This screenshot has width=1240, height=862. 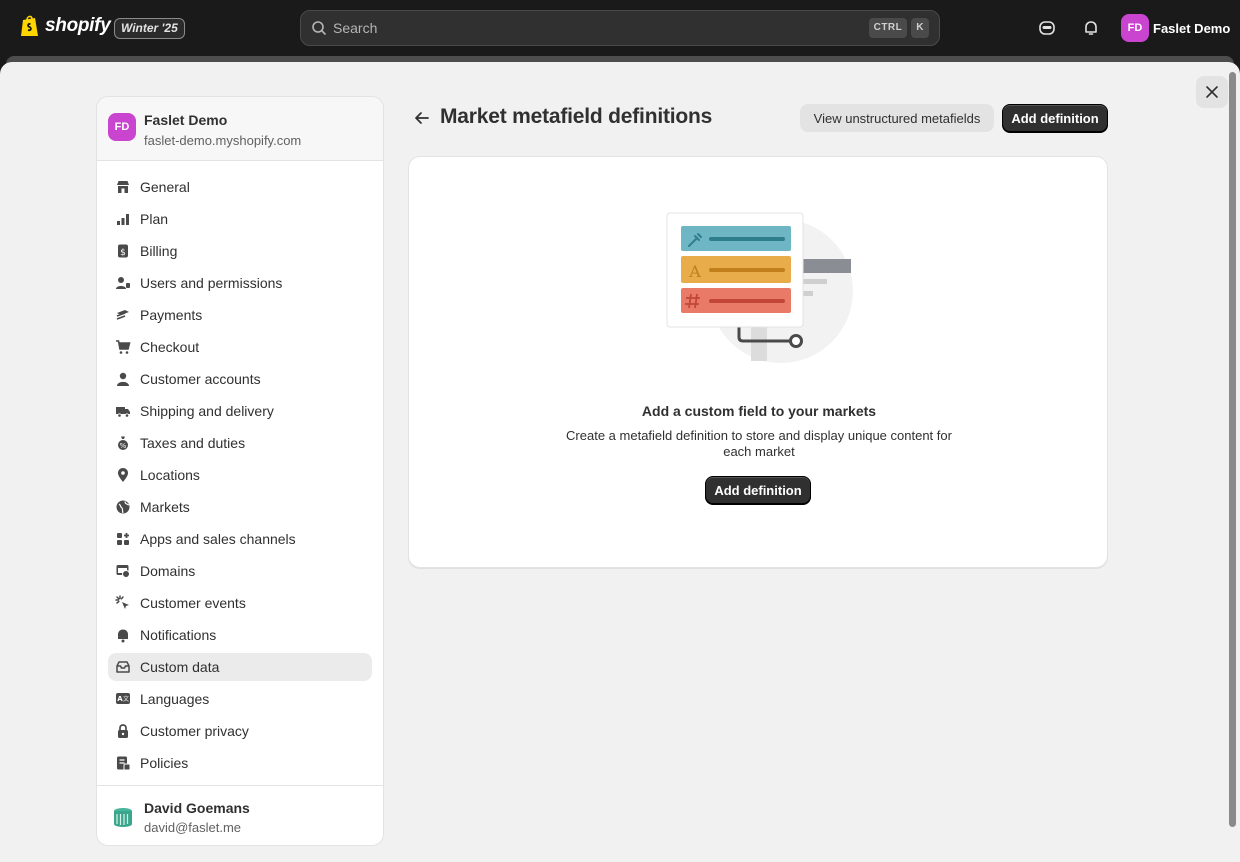 What do you see at coordinates (240, 571) in the screenshot?
I see `sidebar-item-domains: Domains` at bounding box center [240, 571].